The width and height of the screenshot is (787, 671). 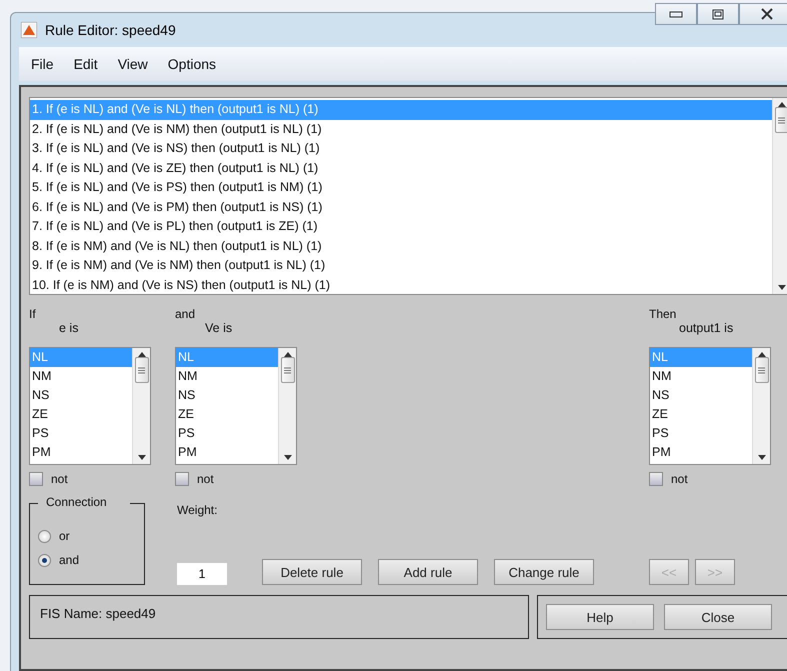 I want to click on close-icon, so click(x=767, y=14).